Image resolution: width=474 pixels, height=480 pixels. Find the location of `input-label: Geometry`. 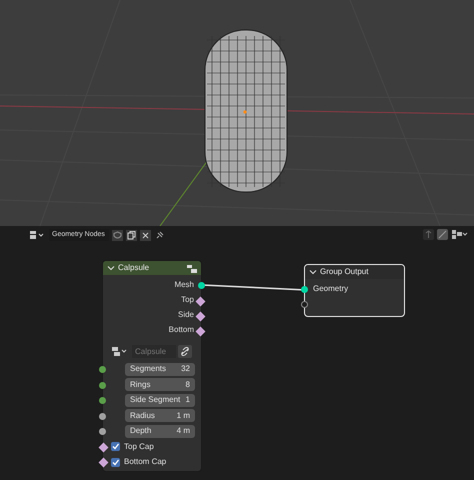

input-label: Geometry is located at coordinates (330, 289).